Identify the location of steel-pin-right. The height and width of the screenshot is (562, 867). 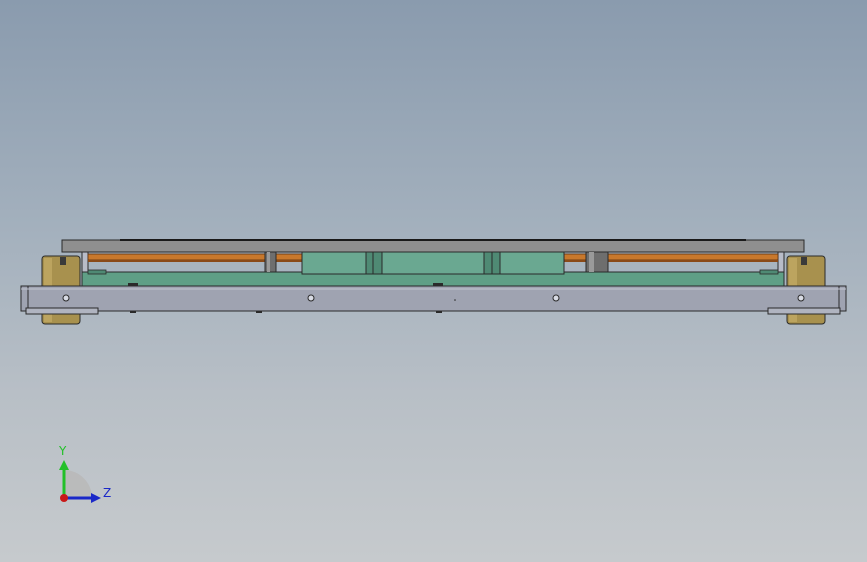
(597, 262).